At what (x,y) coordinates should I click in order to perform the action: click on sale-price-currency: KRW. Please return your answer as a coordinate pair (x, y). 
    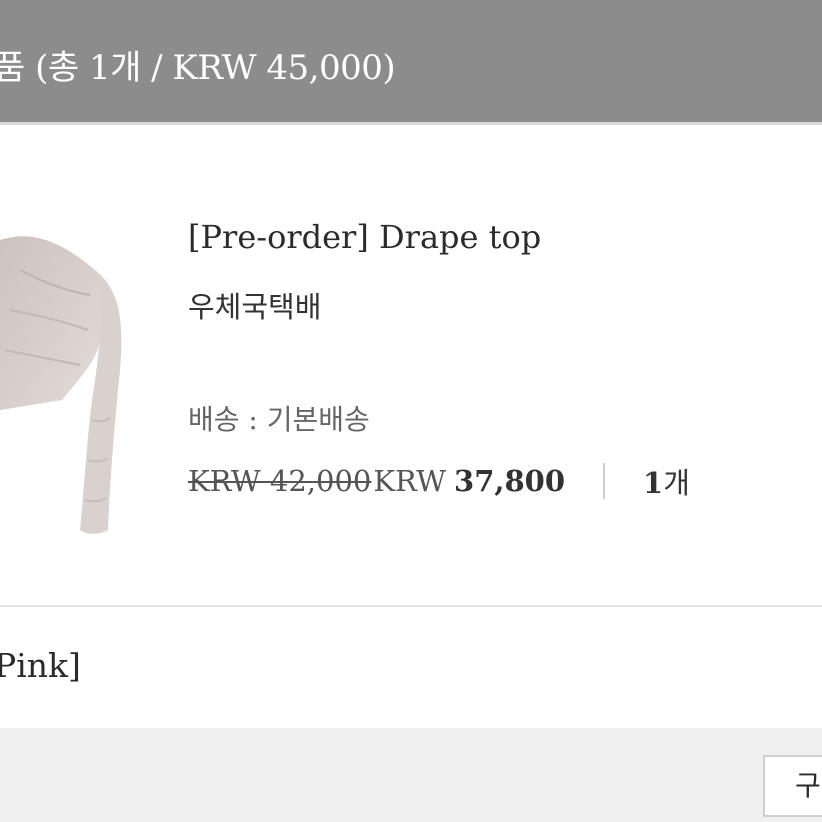
    Looking at the image, I should click on (410, 481).